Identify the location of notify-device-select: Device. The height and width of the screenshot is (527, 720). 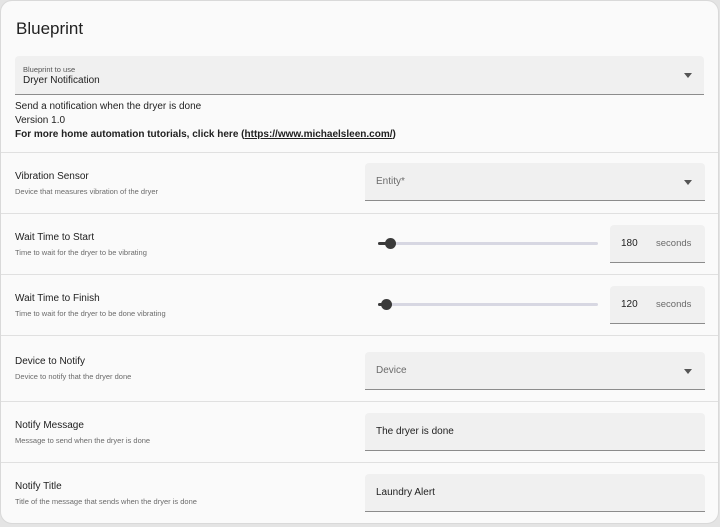
(535, 371).